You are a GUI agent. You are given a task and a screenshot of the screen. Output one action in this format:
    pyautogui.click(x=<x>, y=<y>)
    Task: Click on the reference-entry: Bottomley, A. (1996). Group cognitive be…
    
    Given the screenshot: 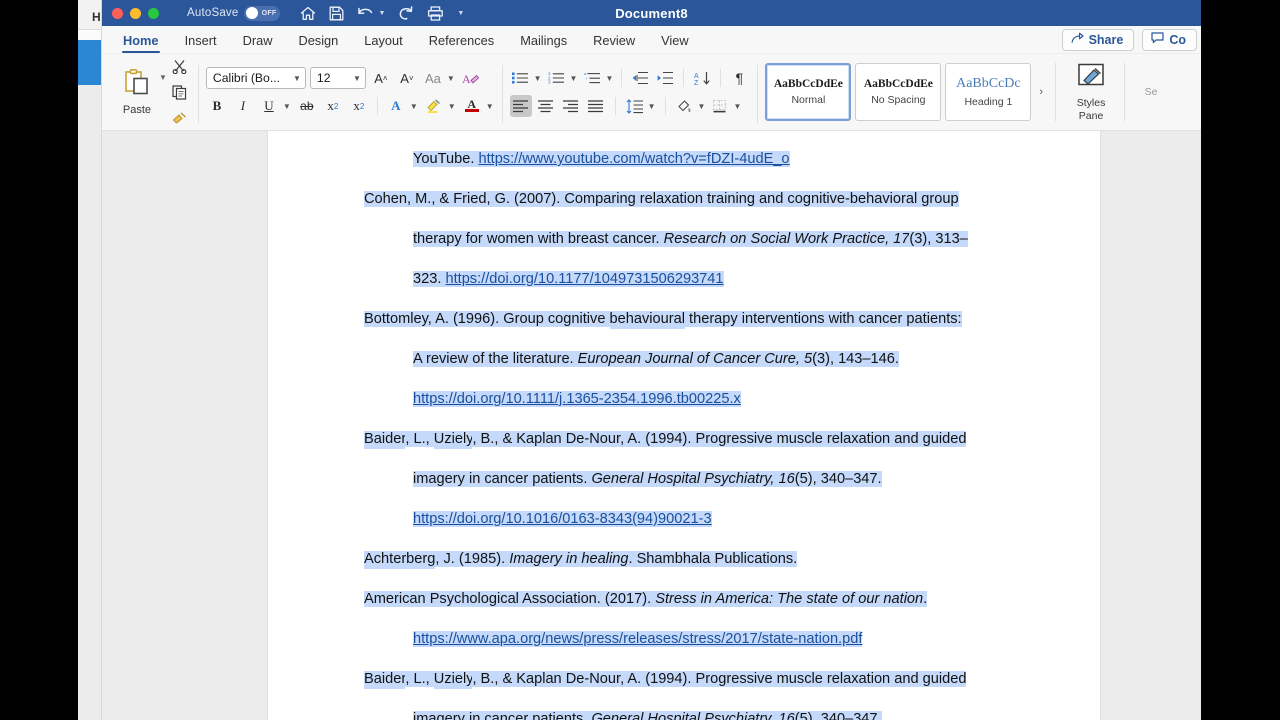 What is the action you would take?
    pyautogui.click(x=684, y=359)
    